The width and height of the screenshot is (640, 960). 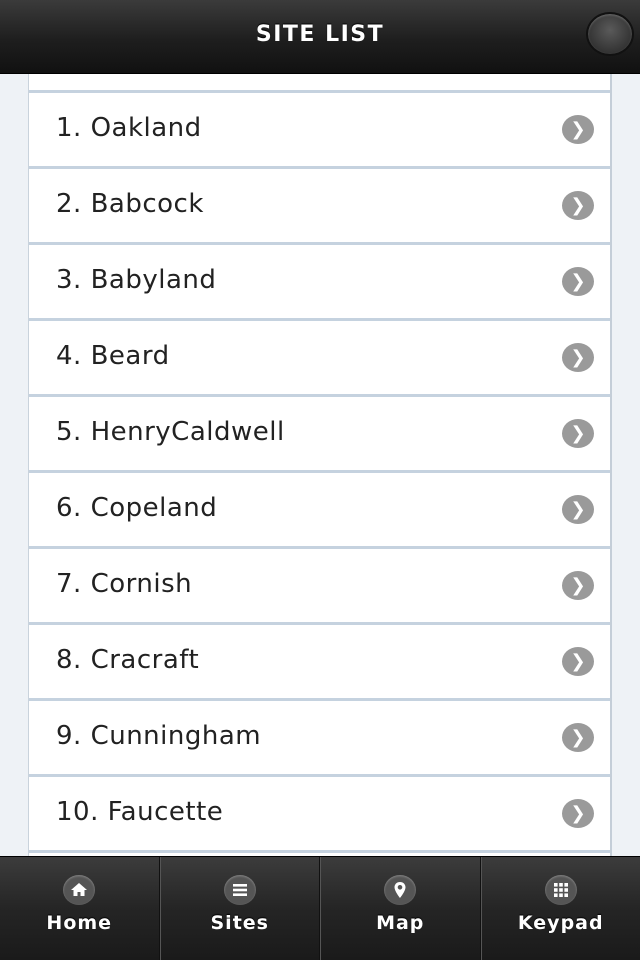 I want to click on site-list-item-oakland: 1. Oakland ❯, so click(x=319, y=131).